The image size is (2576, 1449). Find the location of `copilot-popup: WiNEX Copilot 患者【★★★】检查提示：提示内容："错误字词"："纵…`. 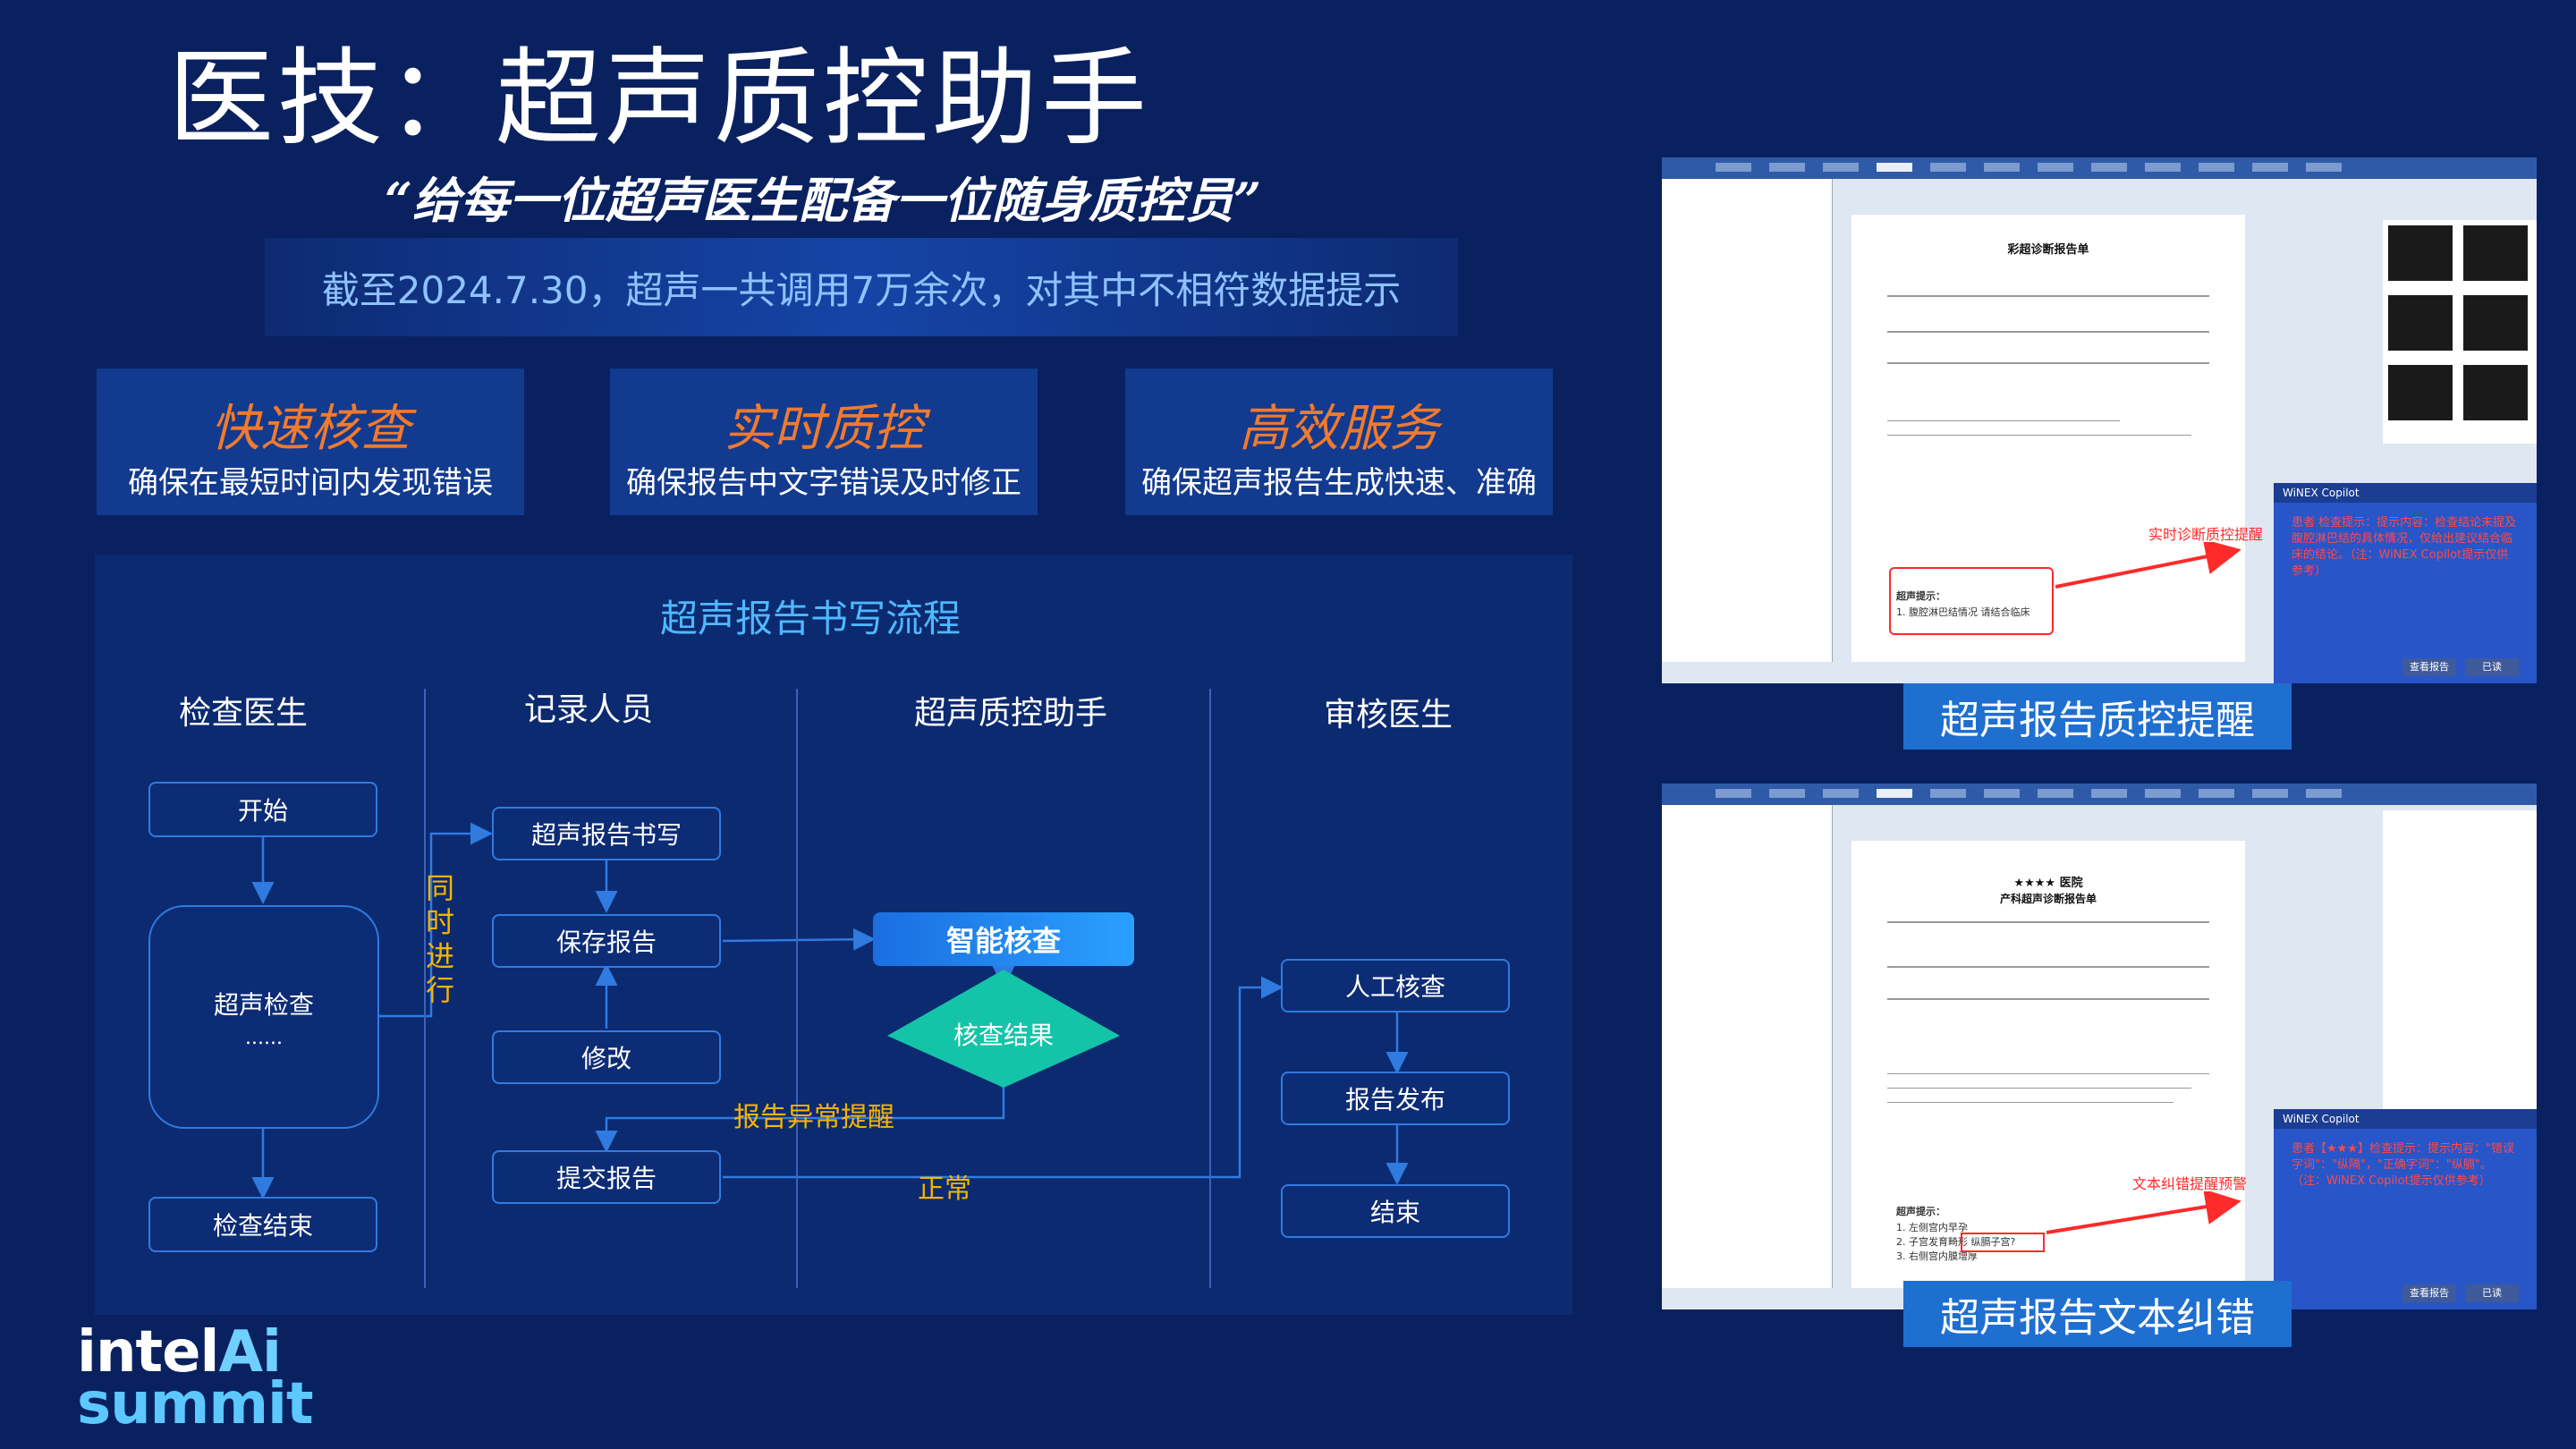

copilot-popup: WiNEX Copilot 患者【★★★】检查提示：提示内容："错误字词"："纵… is located at coordinates (2405, 1209).